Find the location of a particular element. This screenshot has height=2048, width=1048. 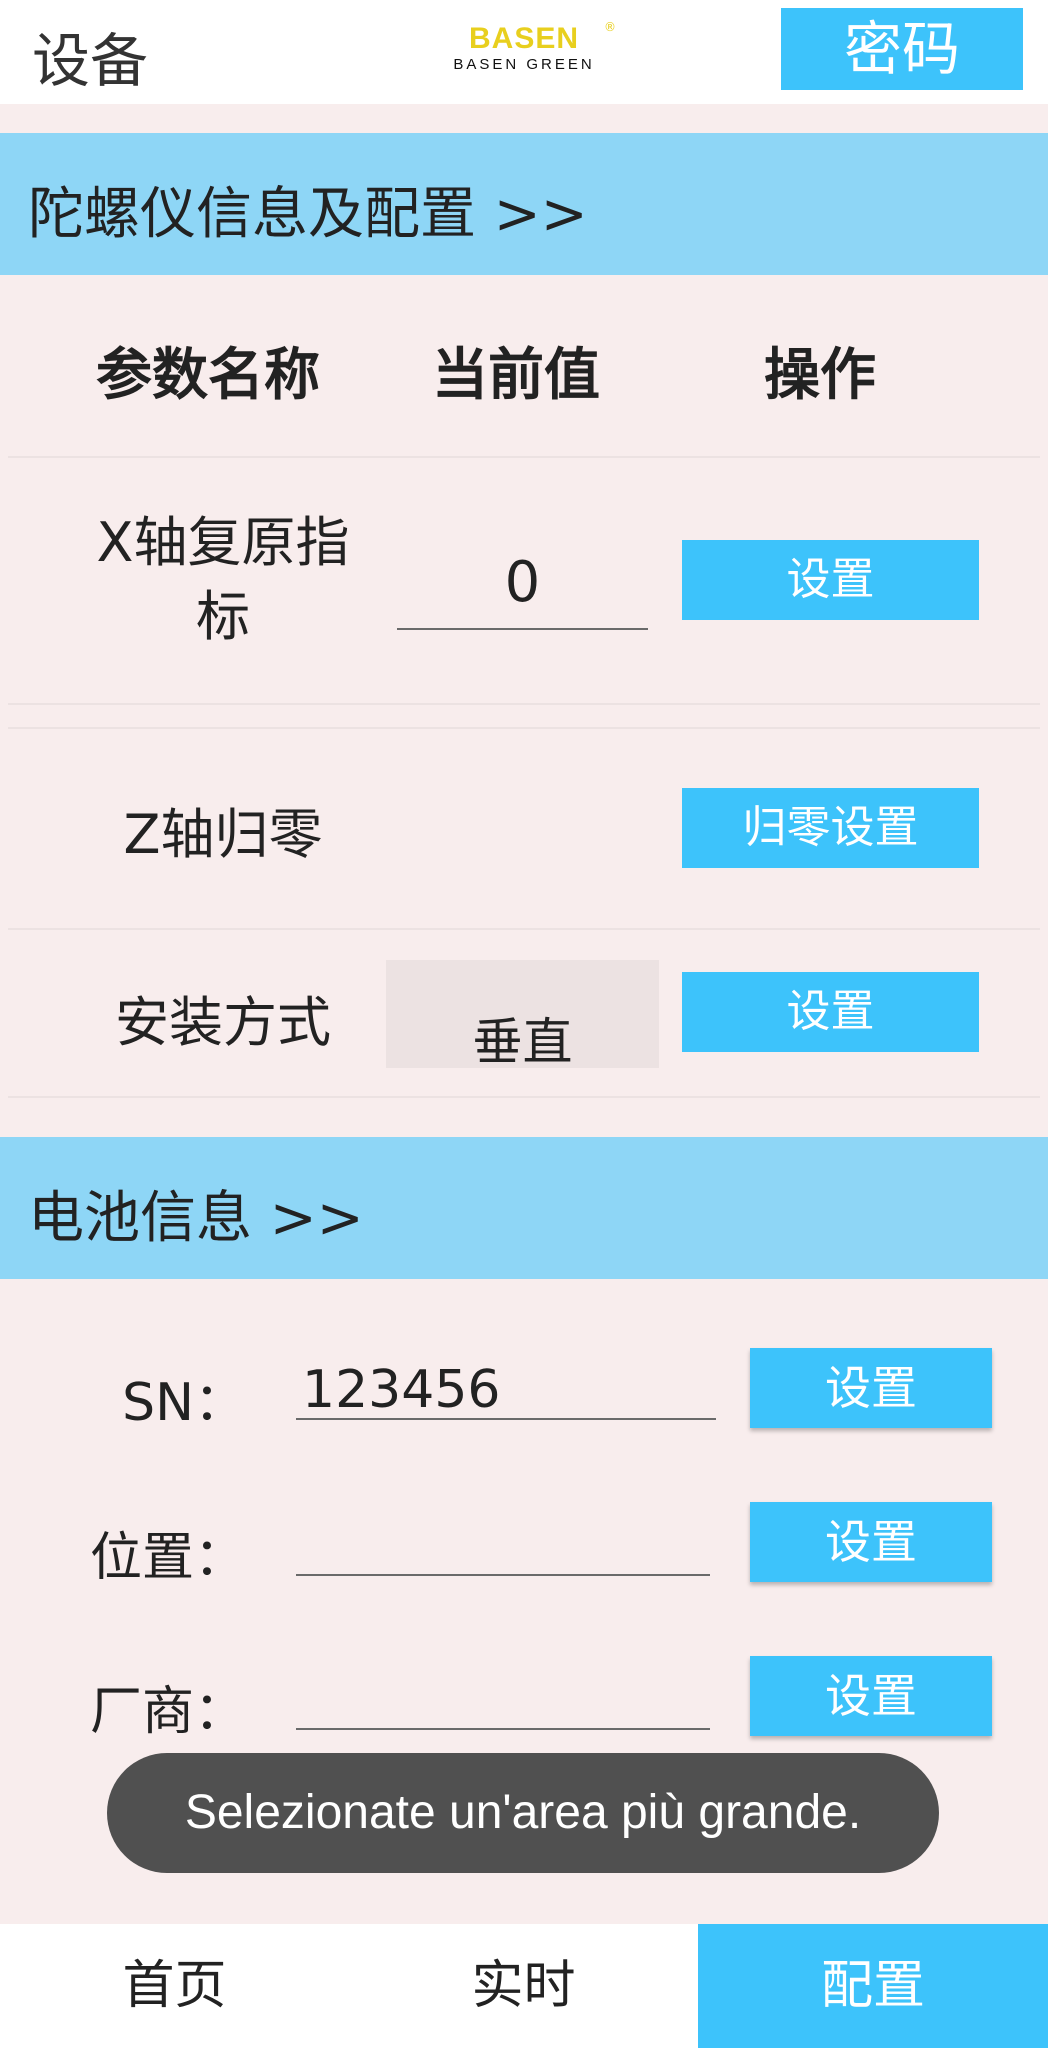

column-header-action: 操作 is located at coordinates (820, 375).